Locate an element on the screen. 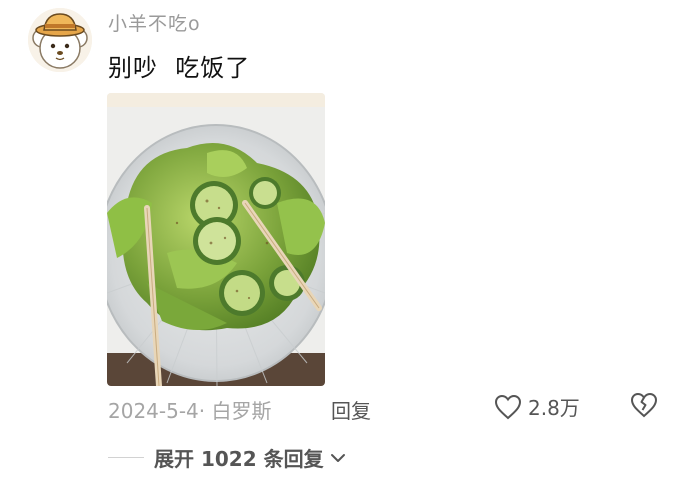 This screenshot has height=478, width=690. comment-meta: 2024-5-4· 白罗斯 is located at coordinates (190, 409).